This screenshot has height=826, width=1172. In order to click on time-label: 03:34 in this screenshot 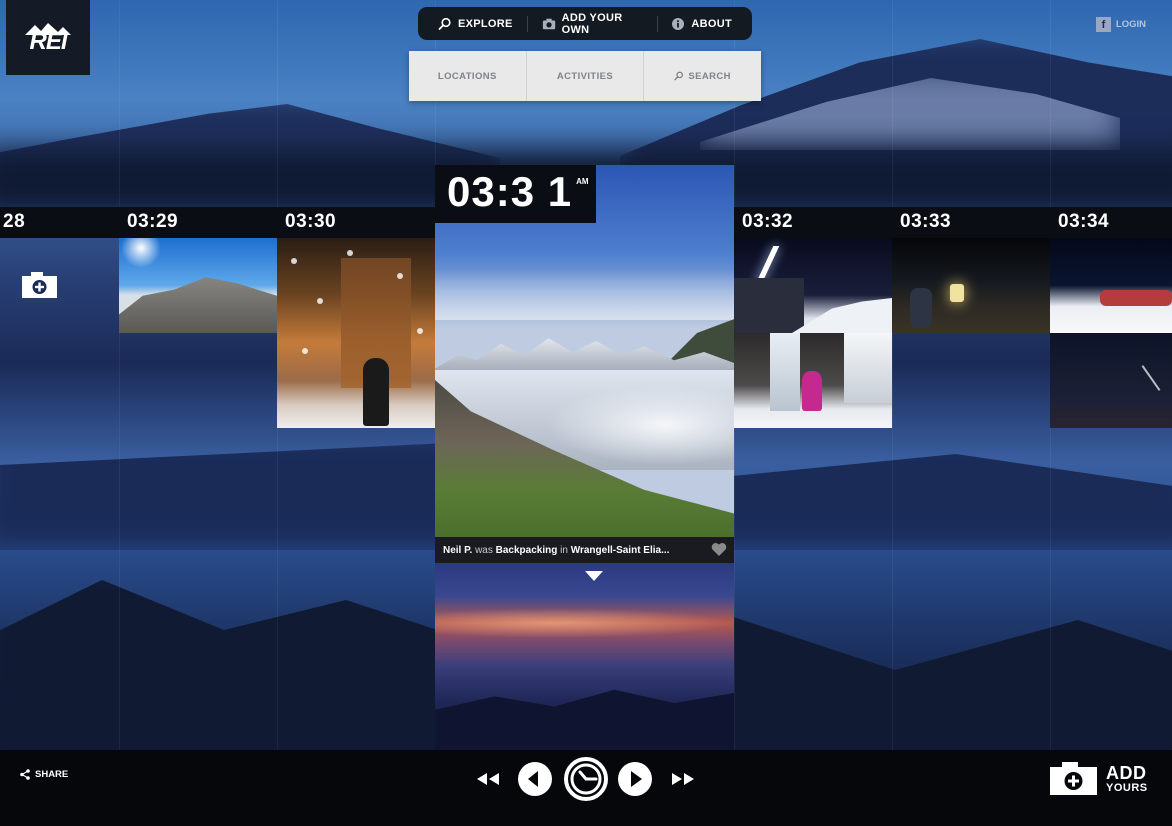, I will do `click(1084, 221)`.